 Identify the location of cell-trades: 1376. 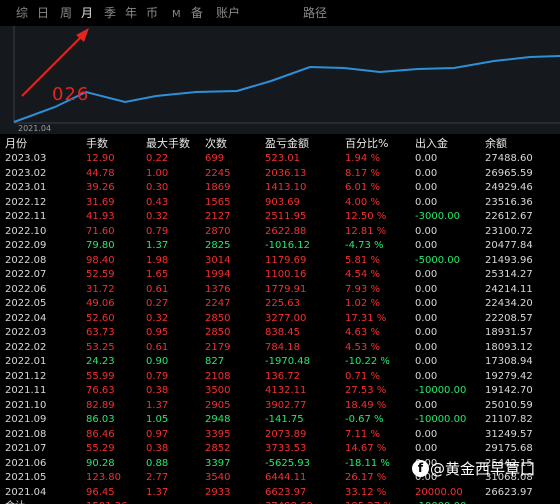
(218, 289).